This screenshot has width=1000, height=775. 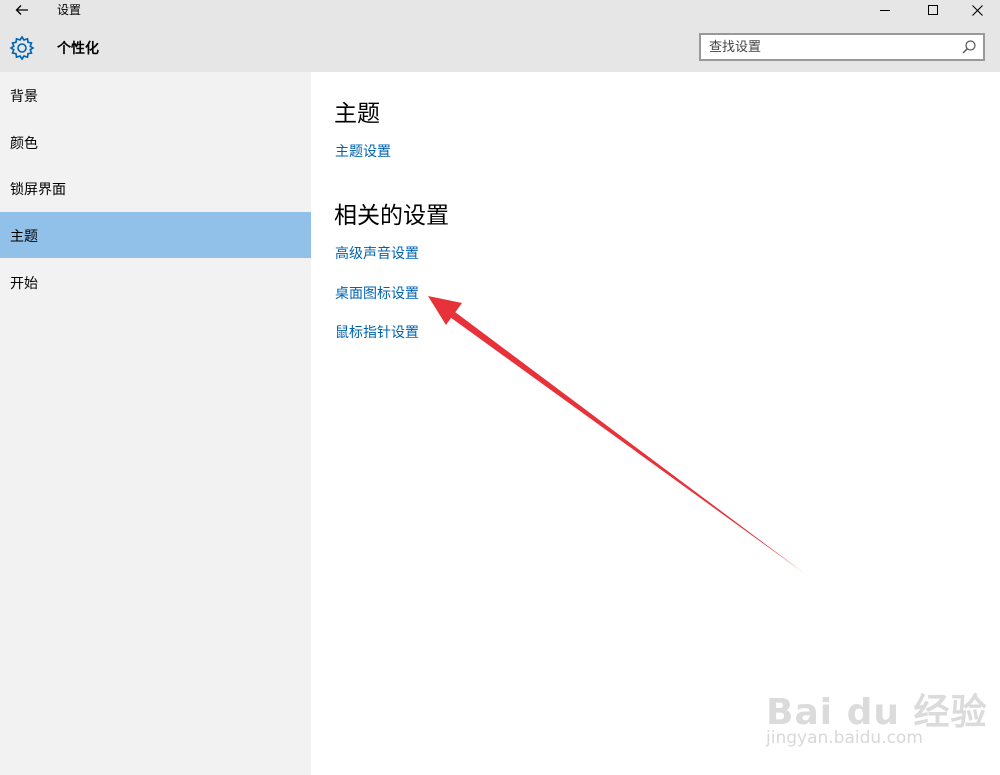 I want to click on back-button, so click(x=22, y=10).